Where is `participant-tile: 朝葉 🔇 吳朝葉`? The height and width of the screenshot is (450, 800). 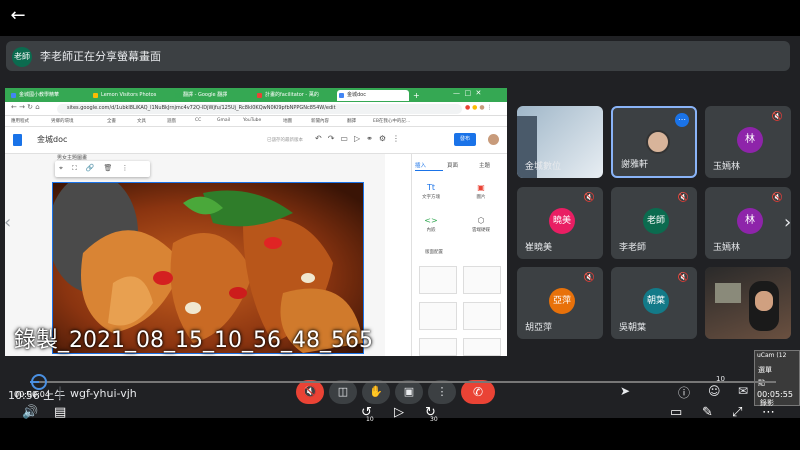
participant-tile: 朝葉 🔇 吳朝葉 is located at coordinates (654, 303).